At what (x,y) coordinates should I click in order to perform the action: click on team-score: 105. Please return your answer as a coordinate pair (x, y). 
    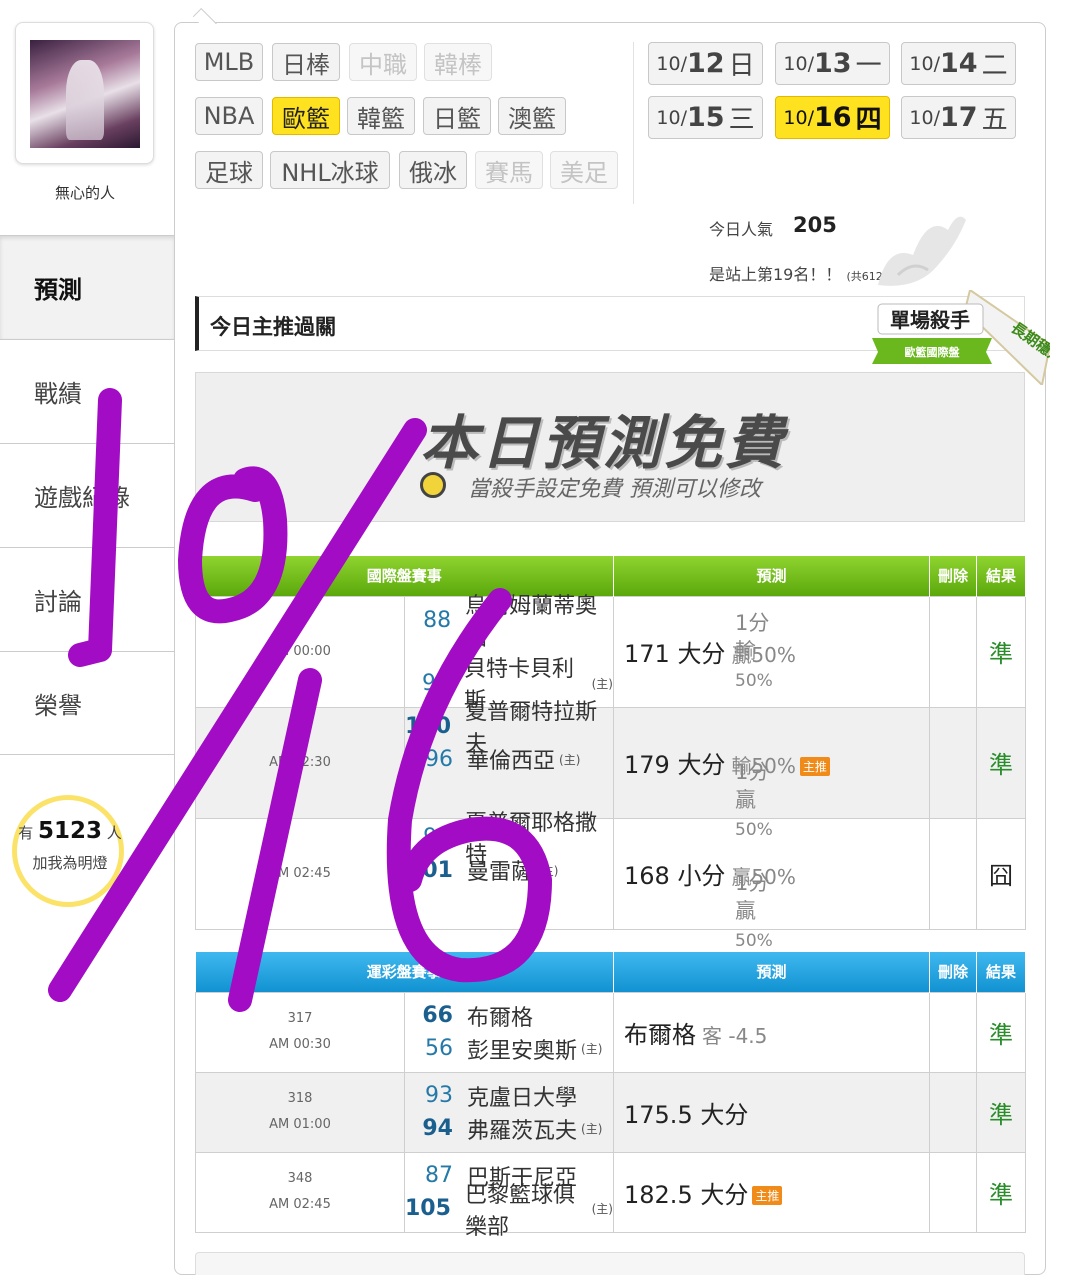
    Looking at the image, I should click on (428, 1208).